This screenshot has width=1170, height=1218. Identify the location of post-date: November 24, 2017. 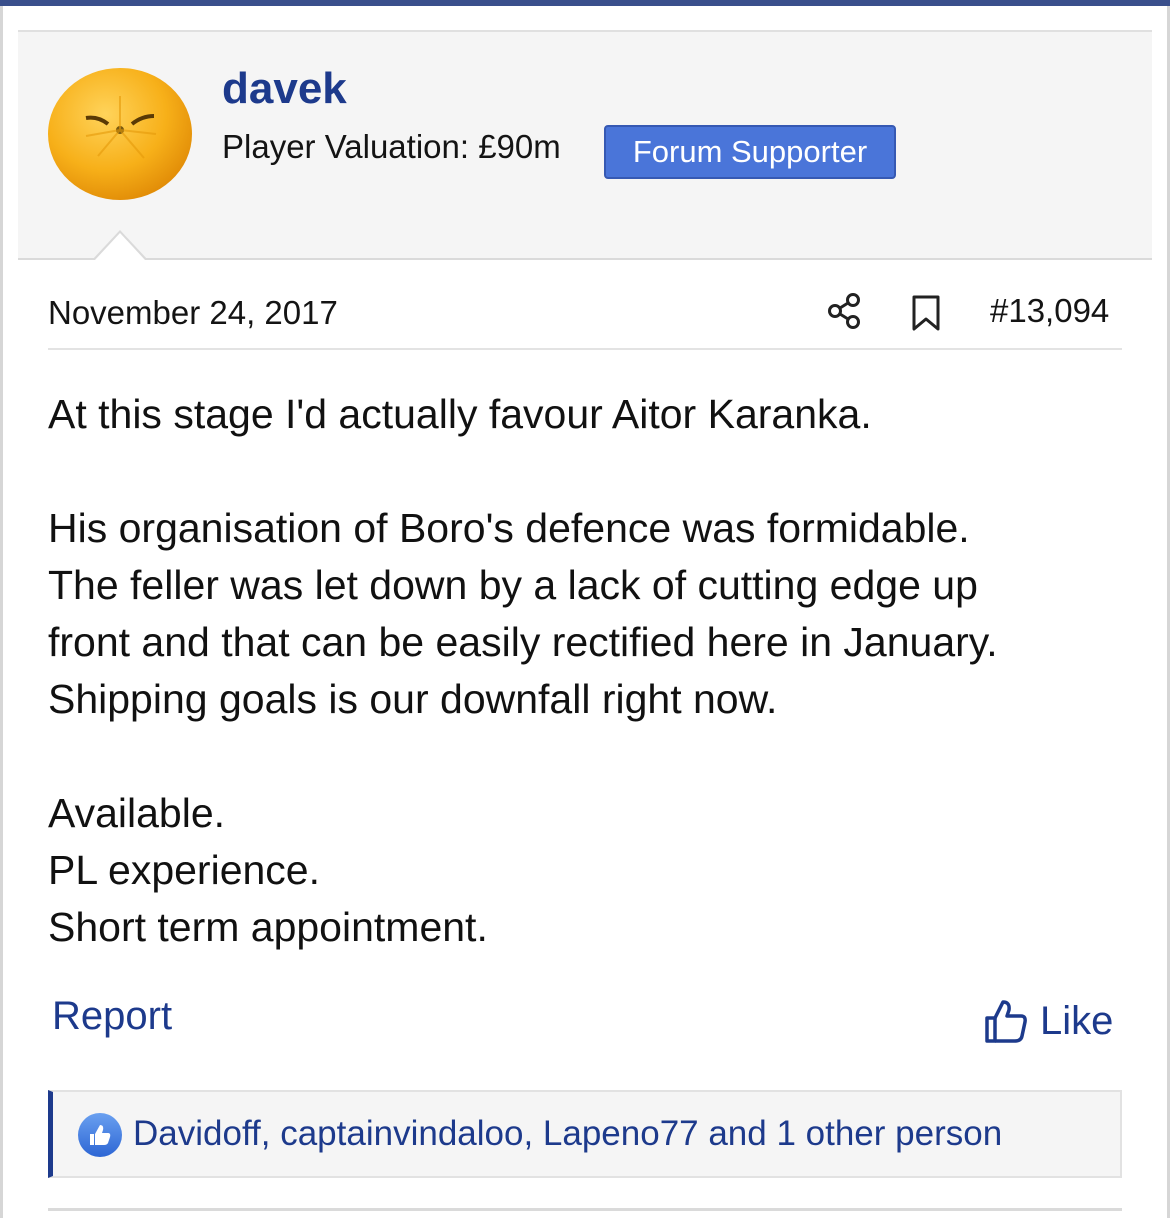
(193, 313).